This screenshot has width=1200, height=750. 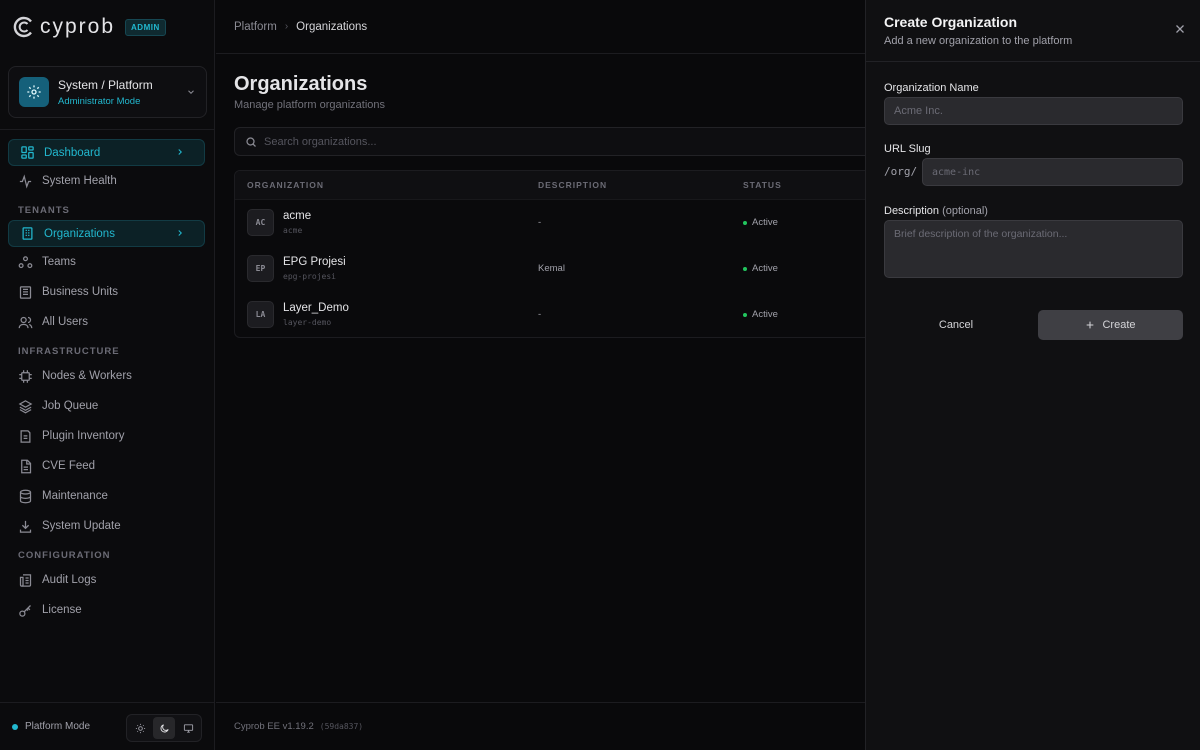 I want to click on context-switcher: System / Platform Administrator Mode, so click(x=107, y=92).